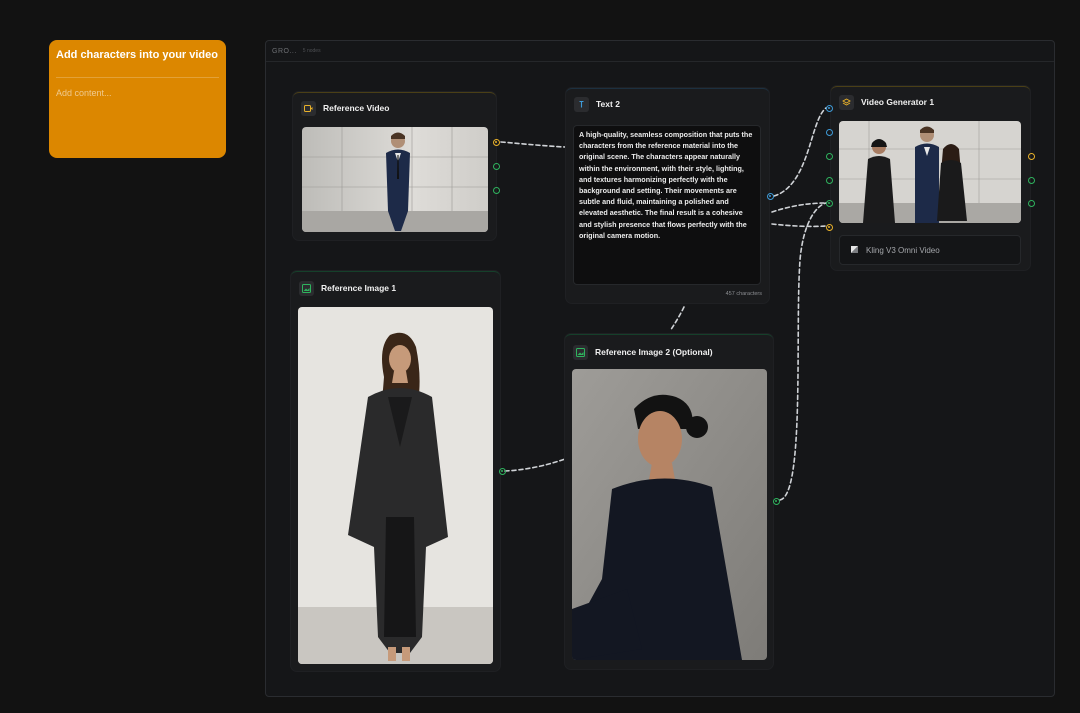 This screenshot has width=1080, height=713. What do you see at coordinates (898, 102) in the screenshot?
I see `node-title: Video Generator 1` at bounding box center [898, 102].